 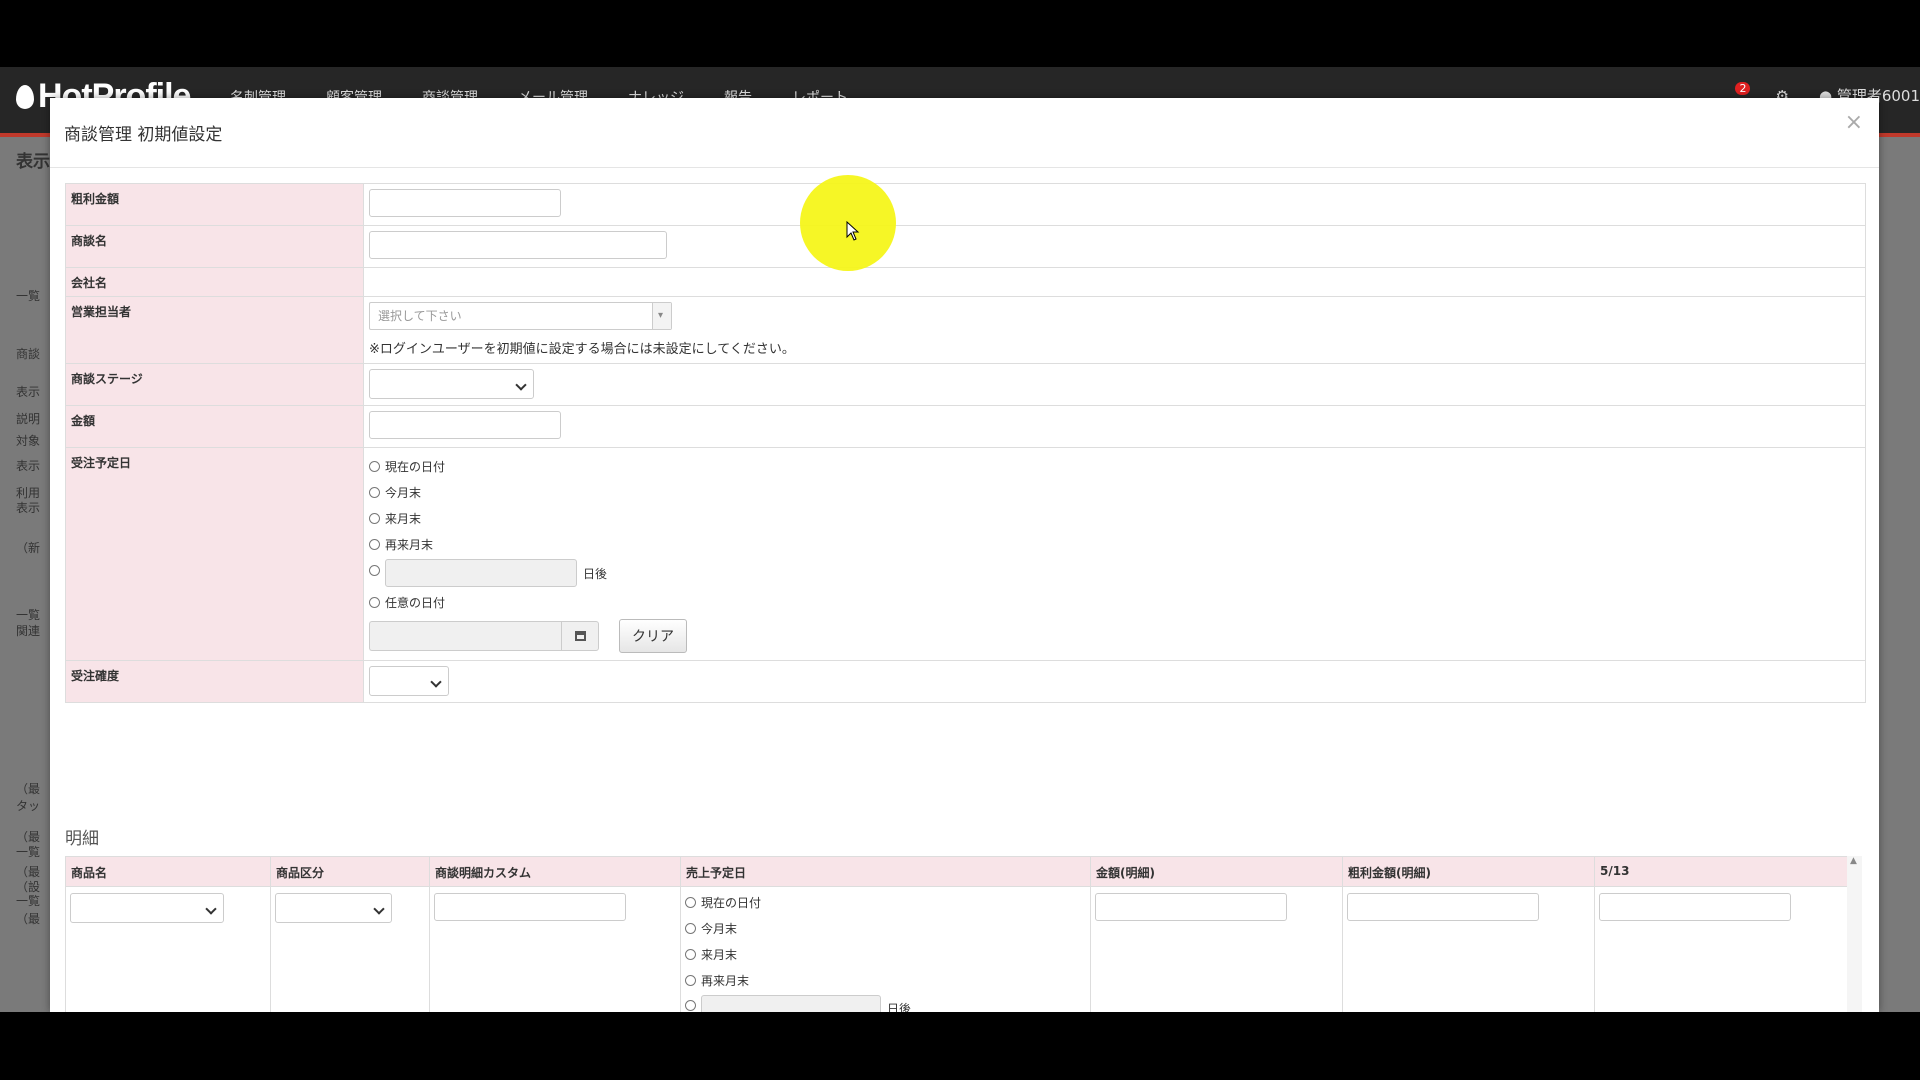 I want to click on column-header: 商談明細カスタム, so click(x=555, y=871).